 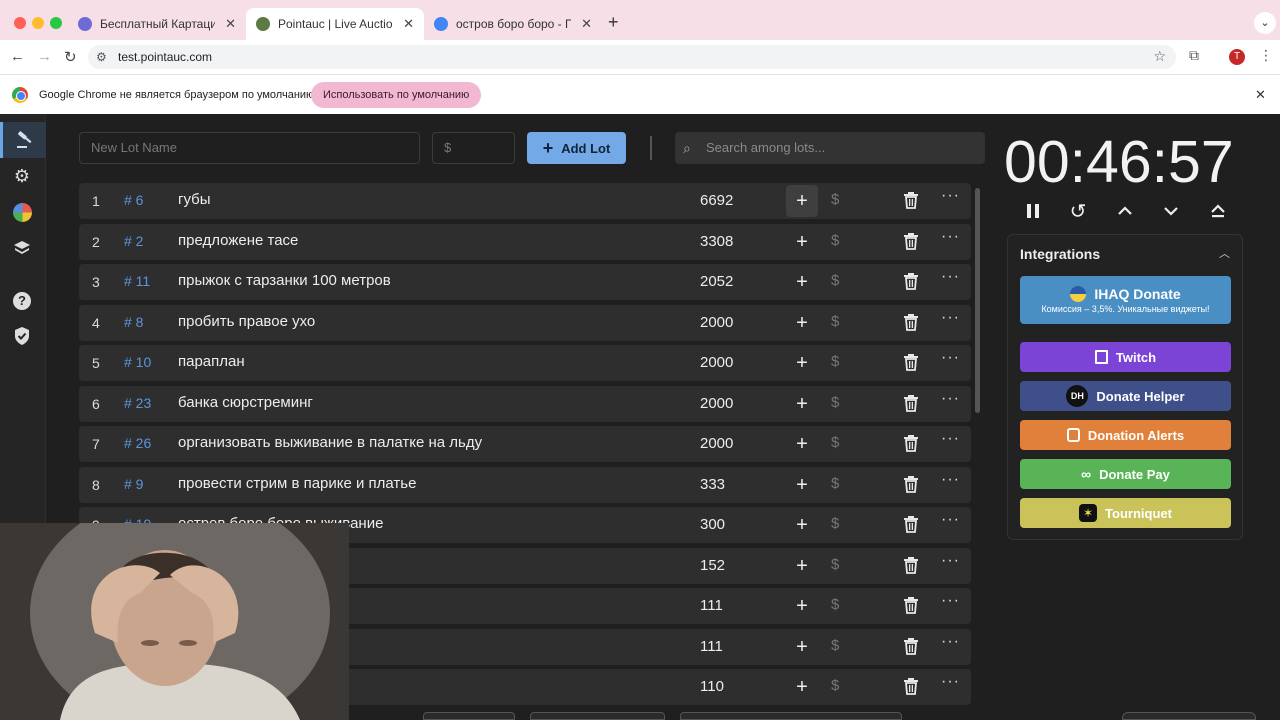 What do you see at coordinates (1125, 396) in the screenshot?
I see `donate-helper-button: DH Donate Helper` at bounding box center [1125, 396].